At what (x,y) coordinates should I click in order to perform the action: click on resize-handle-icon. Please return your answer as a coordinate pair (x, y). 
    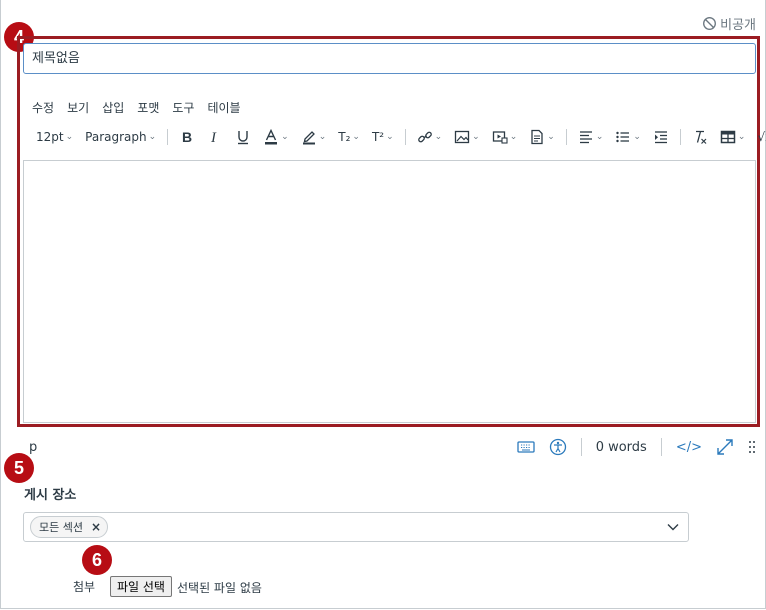
    Looking at the image, I should click on (752, 447).